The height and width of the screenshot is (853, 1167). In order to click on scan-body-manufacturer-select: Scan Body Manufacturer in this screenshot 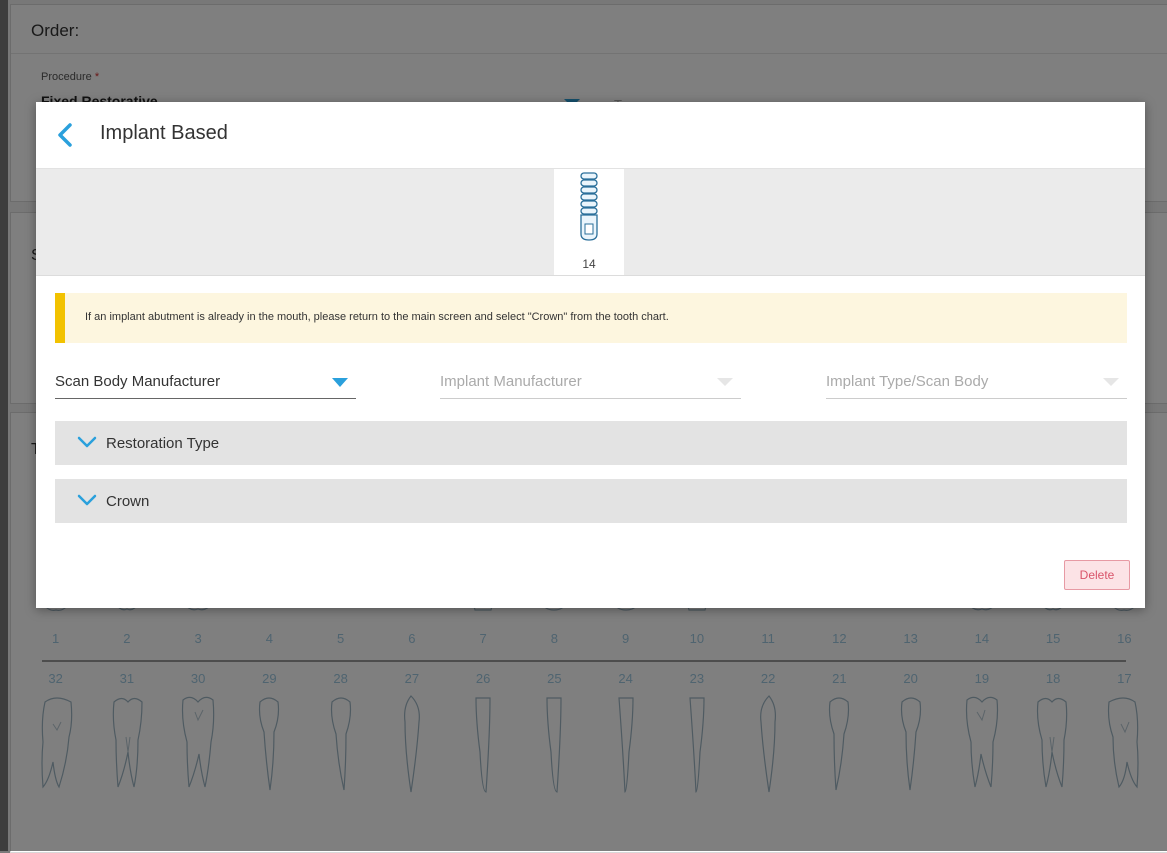, I will do `click(205, 382)`.